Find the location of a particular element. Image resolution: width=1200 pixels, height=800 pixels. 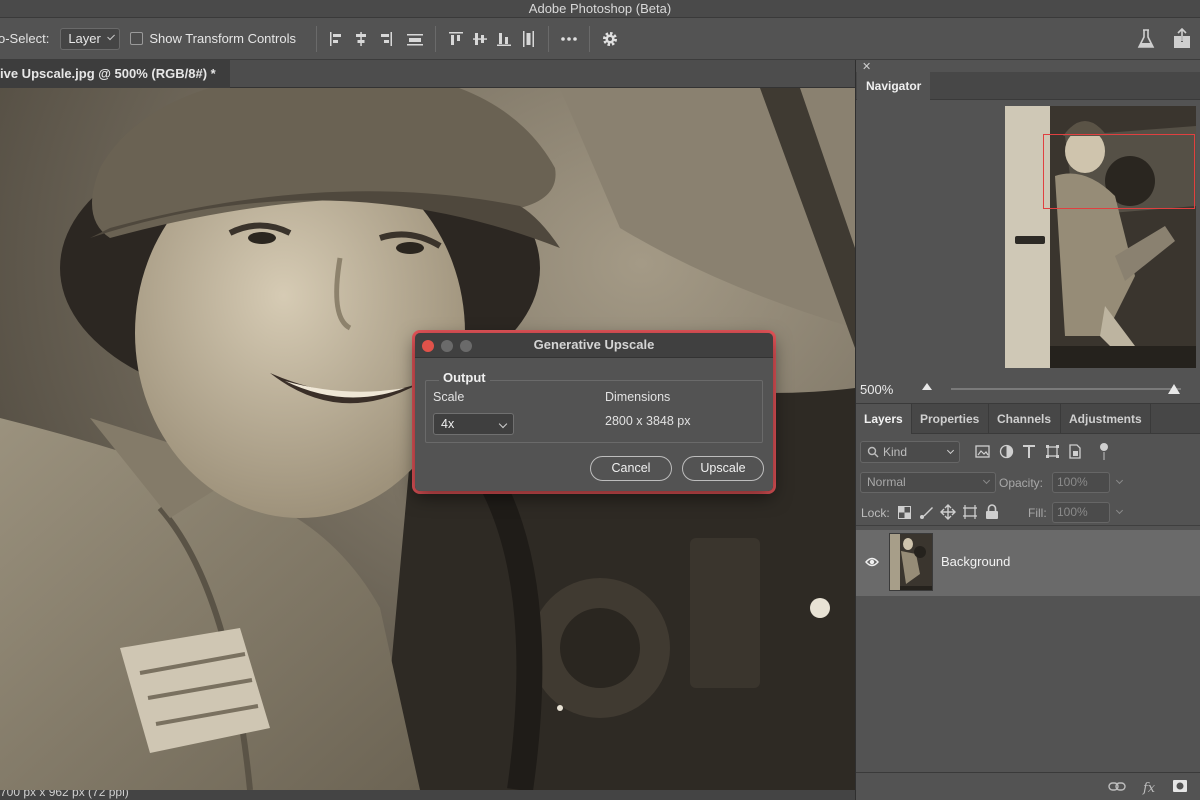

align-center-icon is located at coordinates (361, 39).